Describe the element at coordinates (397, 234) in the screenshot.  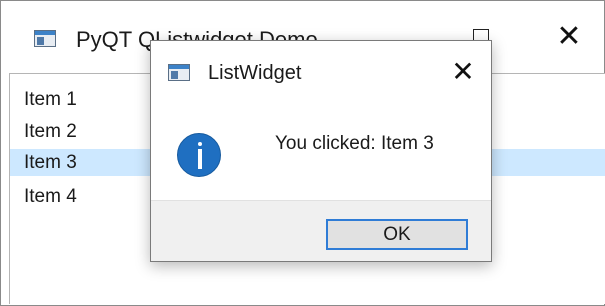
I see `ok-button: OK` at that location.